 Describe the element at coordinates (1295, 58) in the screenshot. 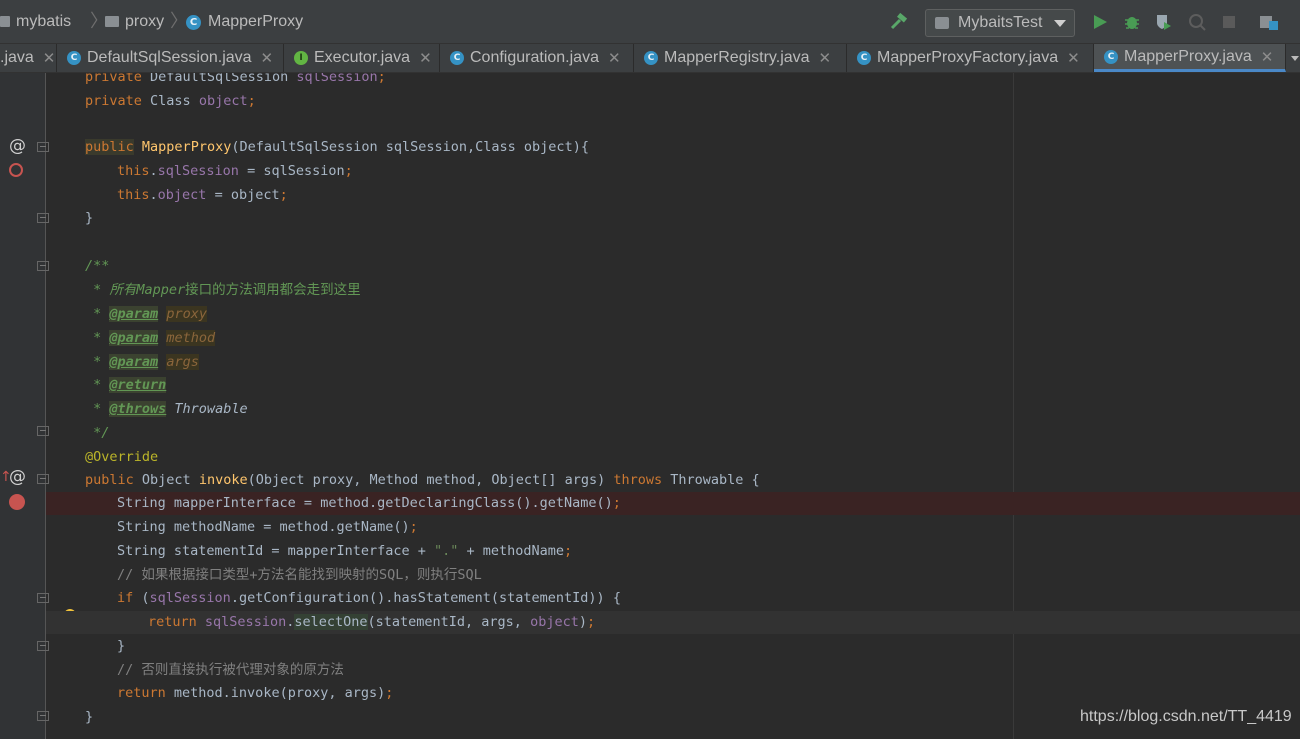

I see `tab-list-chevron-icon` at that location.